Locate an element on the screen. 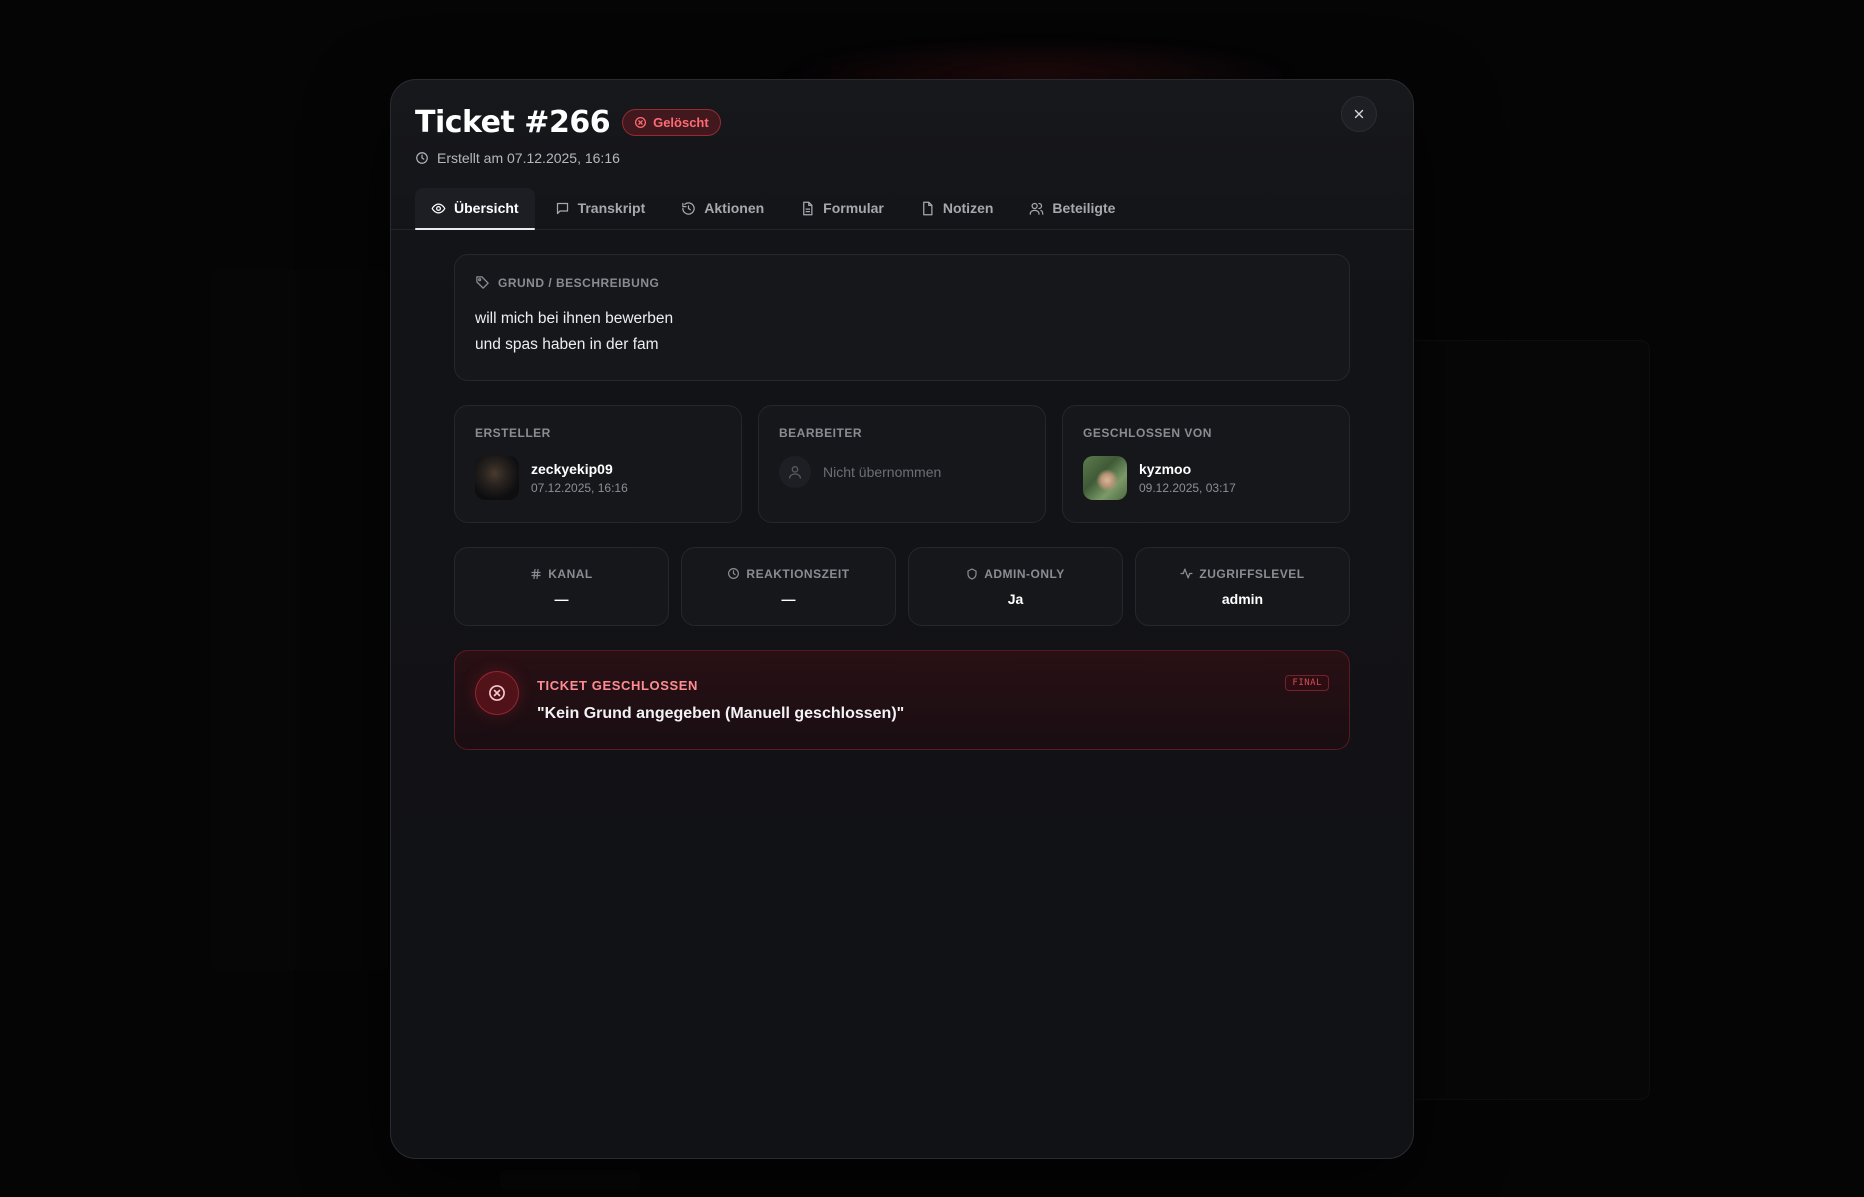 The height and width of the screenshot is (1197, 1864). document-icon is located at coordinates (808, 208).